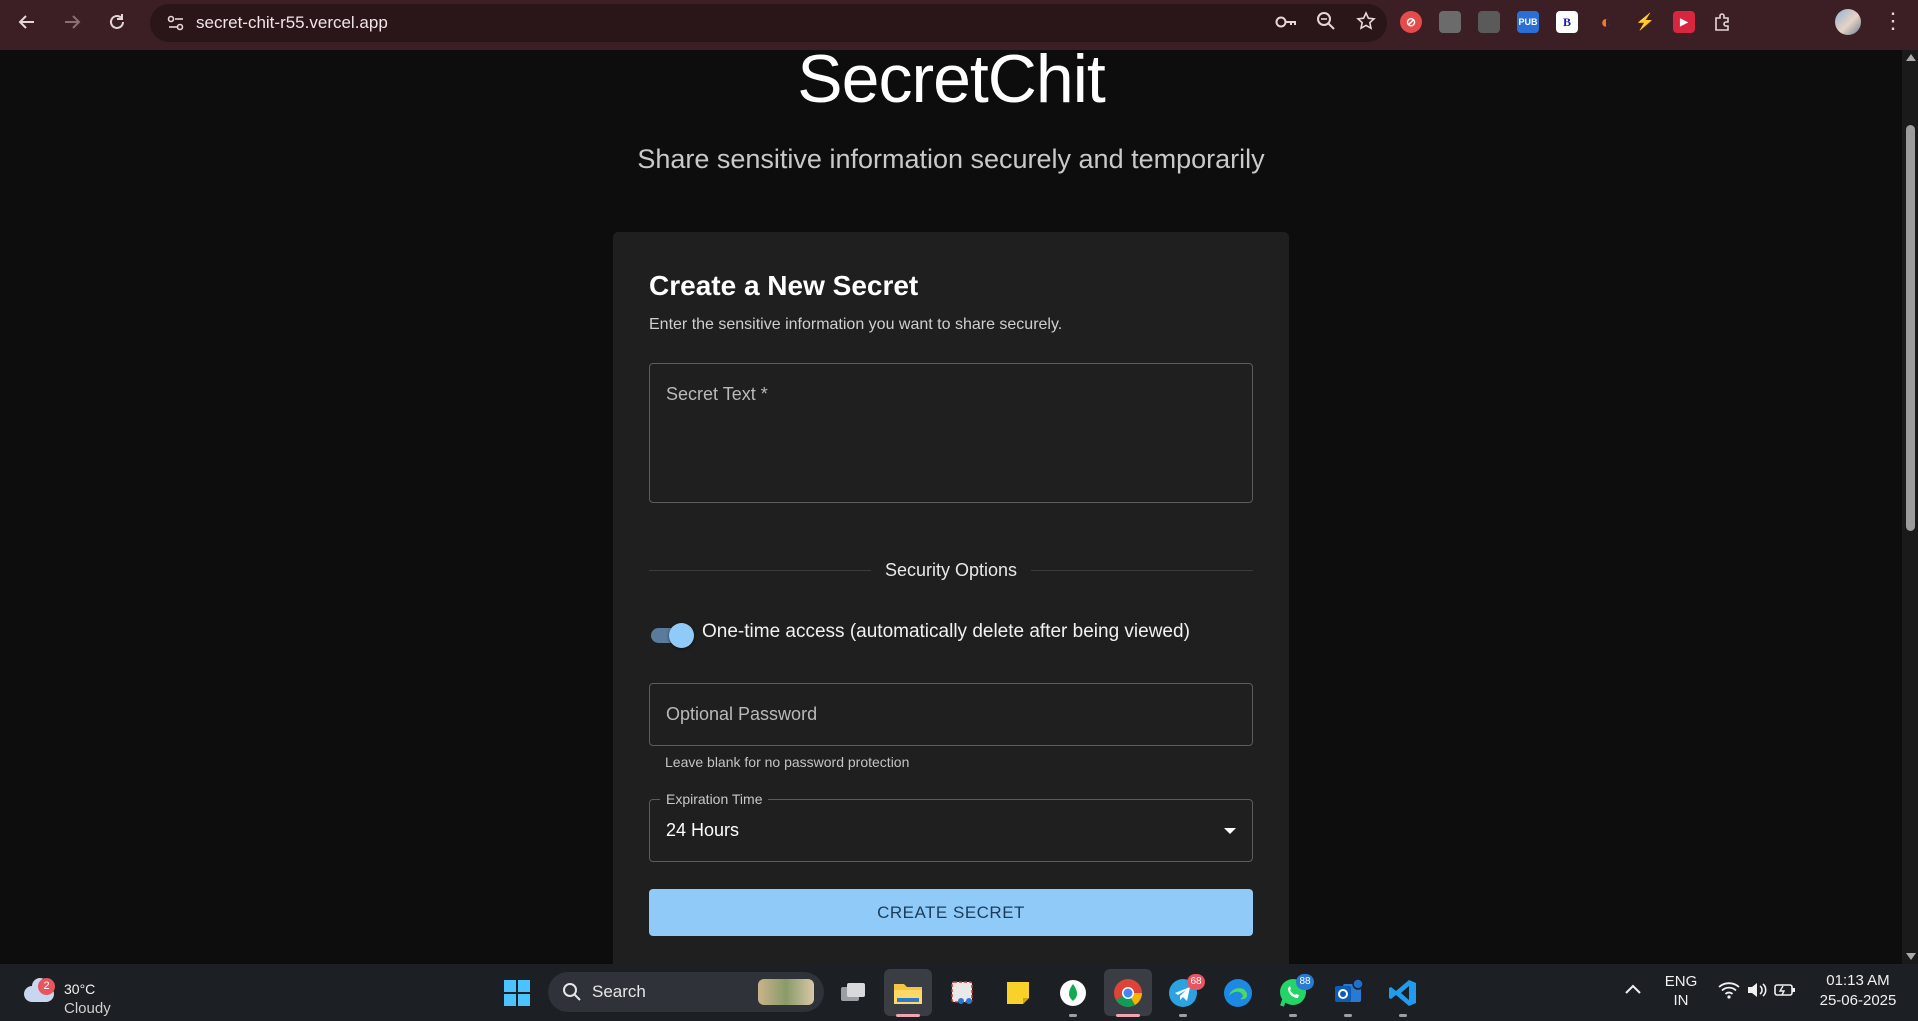 The width and height of the screenshot is (1918, 1021). Describe the element at coordinates (1183, 1015) in the screenshot. I see `telegram-indicator` at that location.